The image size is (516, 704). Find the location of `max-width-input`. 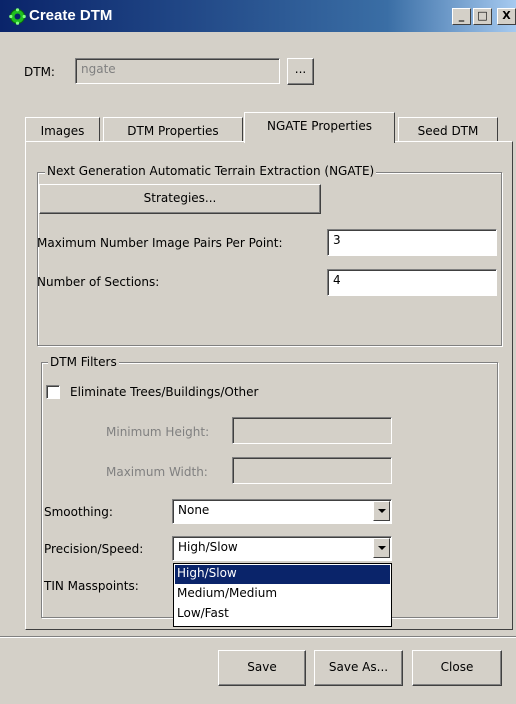

max-width-input is located at coordinates (312, 470).